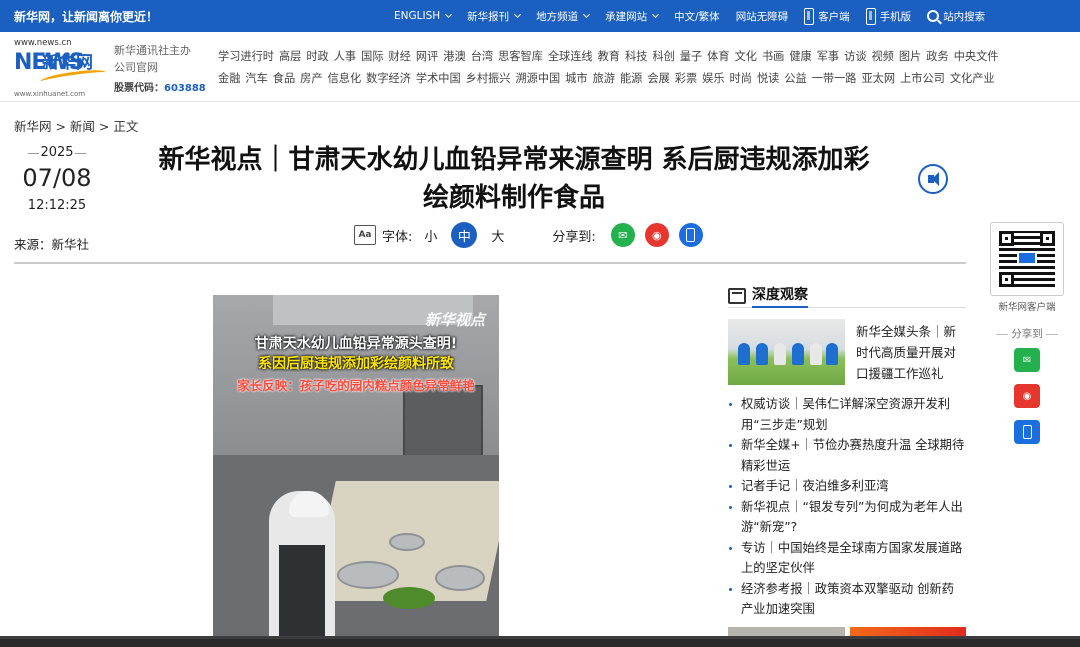 Image resolution: width=1080 pixels, height=647 pixels. I want to click on nav-local-channels: 地方频道, so click(563, 16).